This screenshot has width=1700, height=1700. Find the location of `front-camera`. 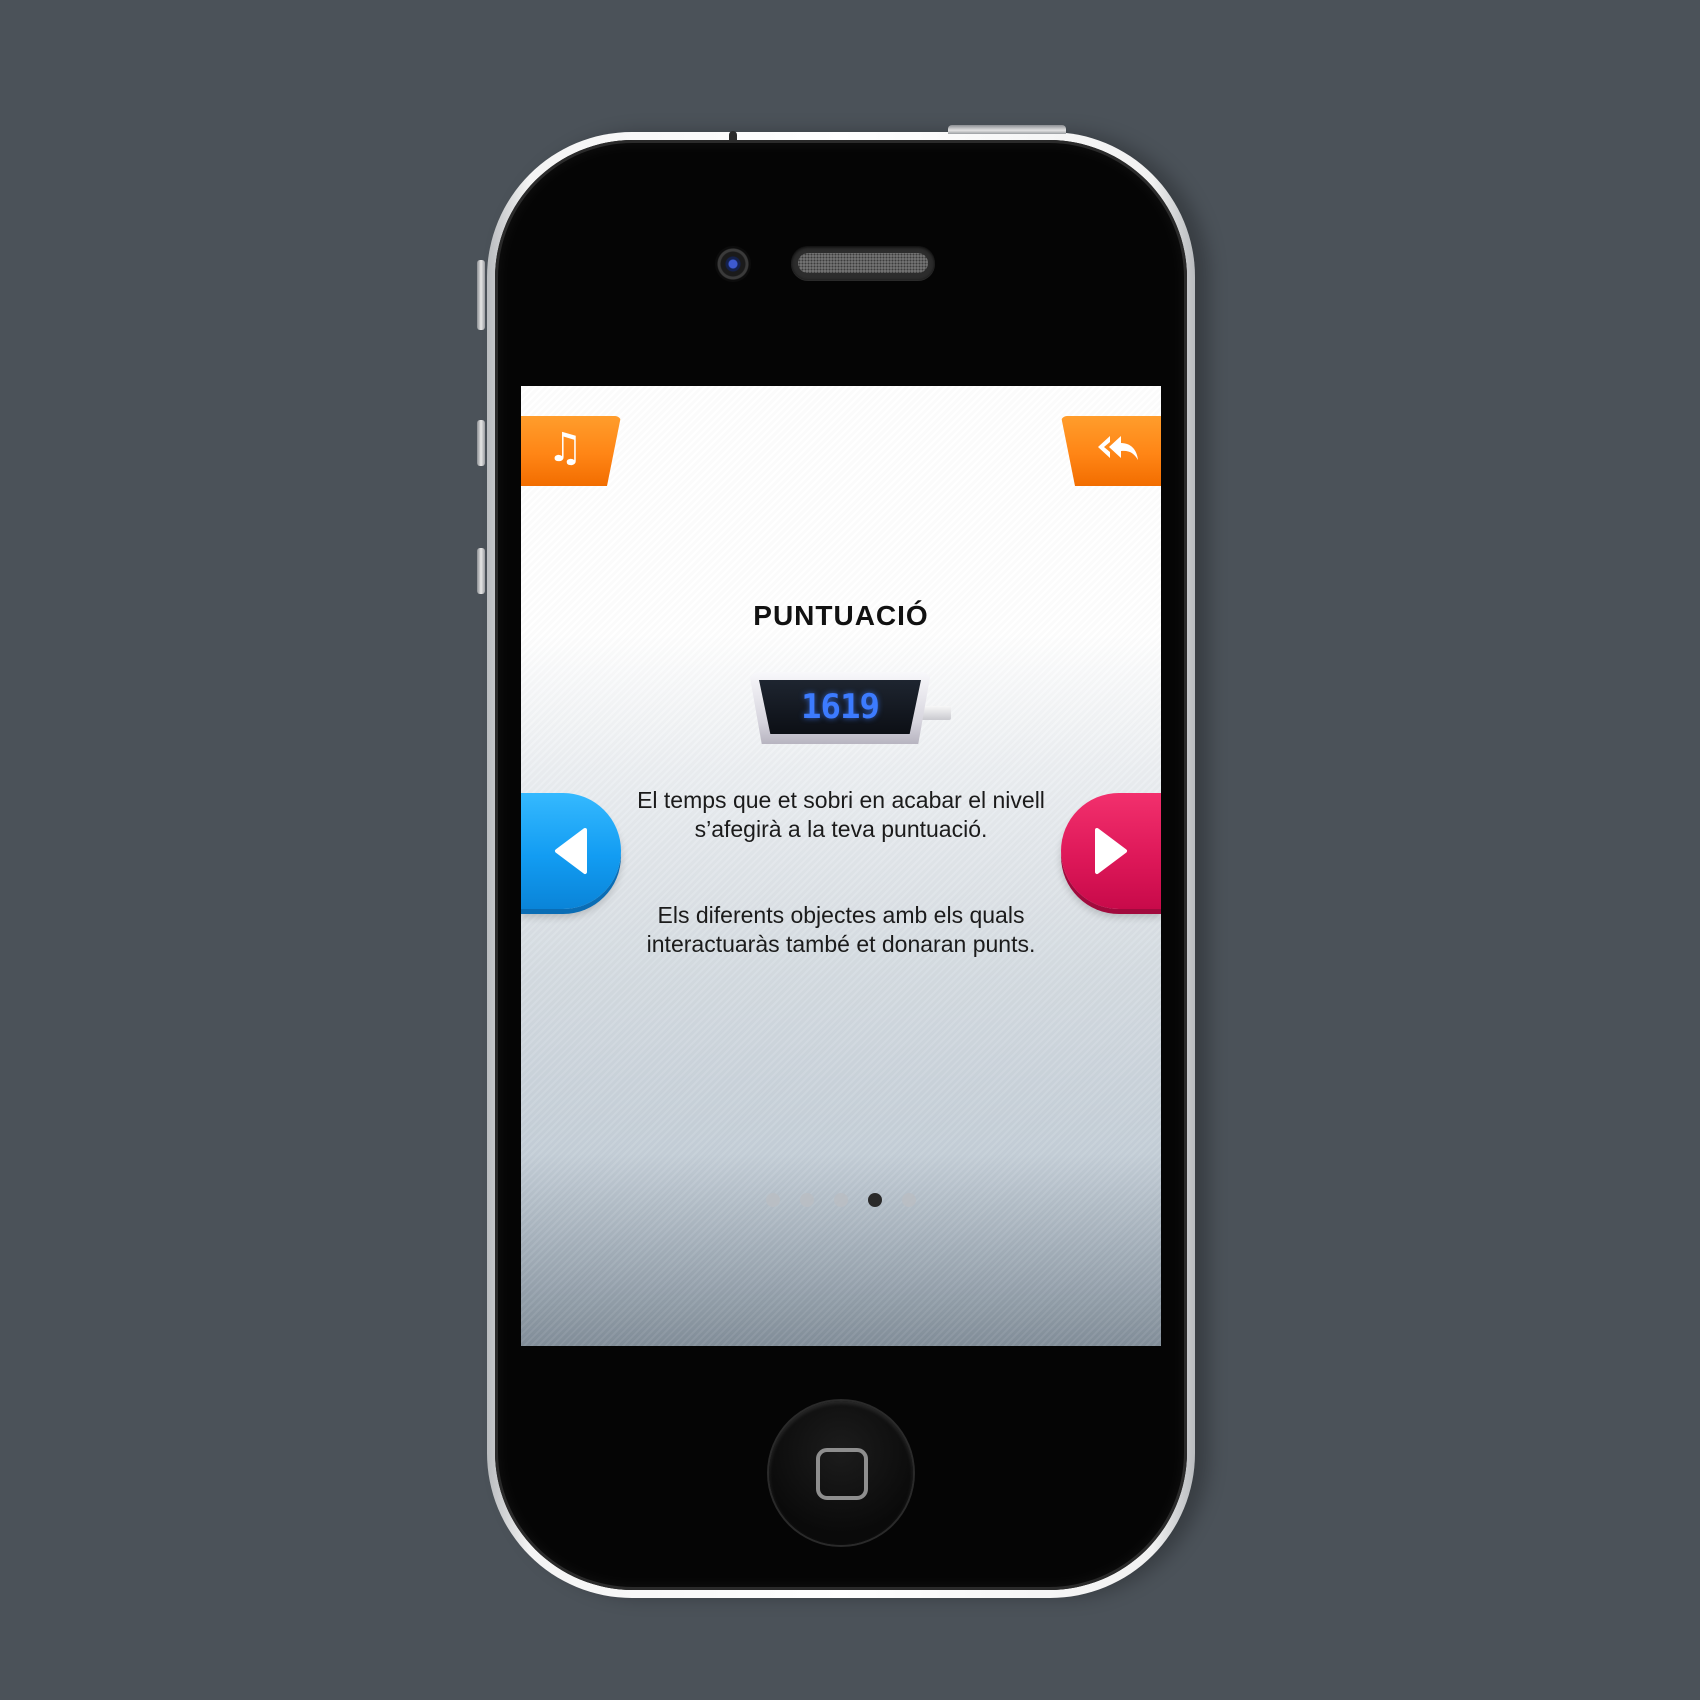

front-camera is located at coordinates (733, 264).